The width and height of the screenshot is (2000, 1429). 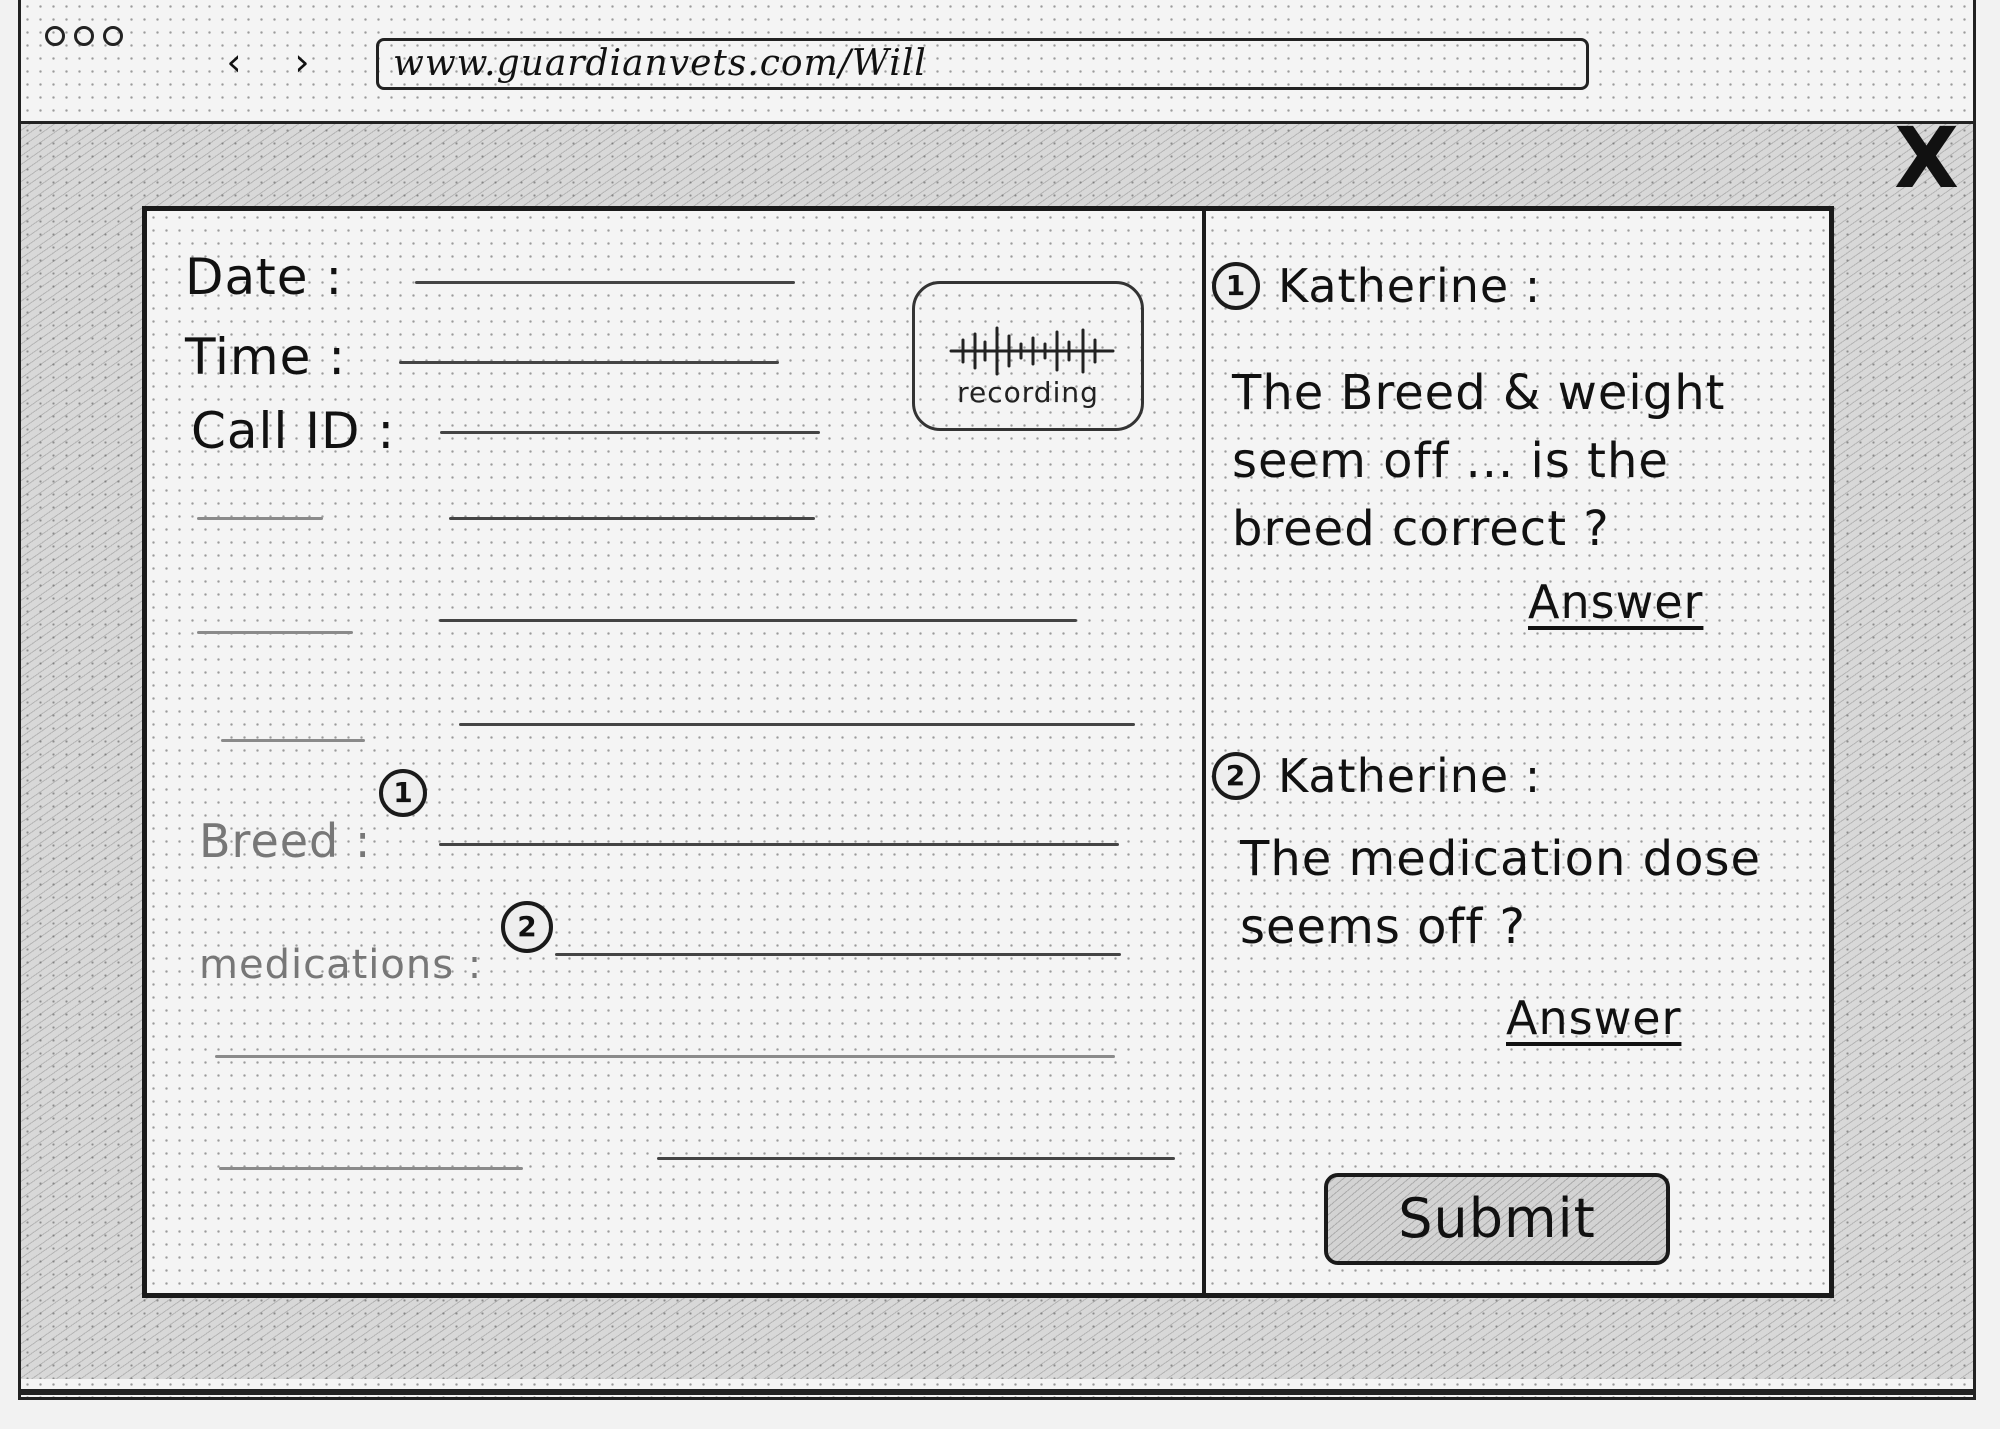 I want to click on time-label: Time :, so click(x=266, y=357).